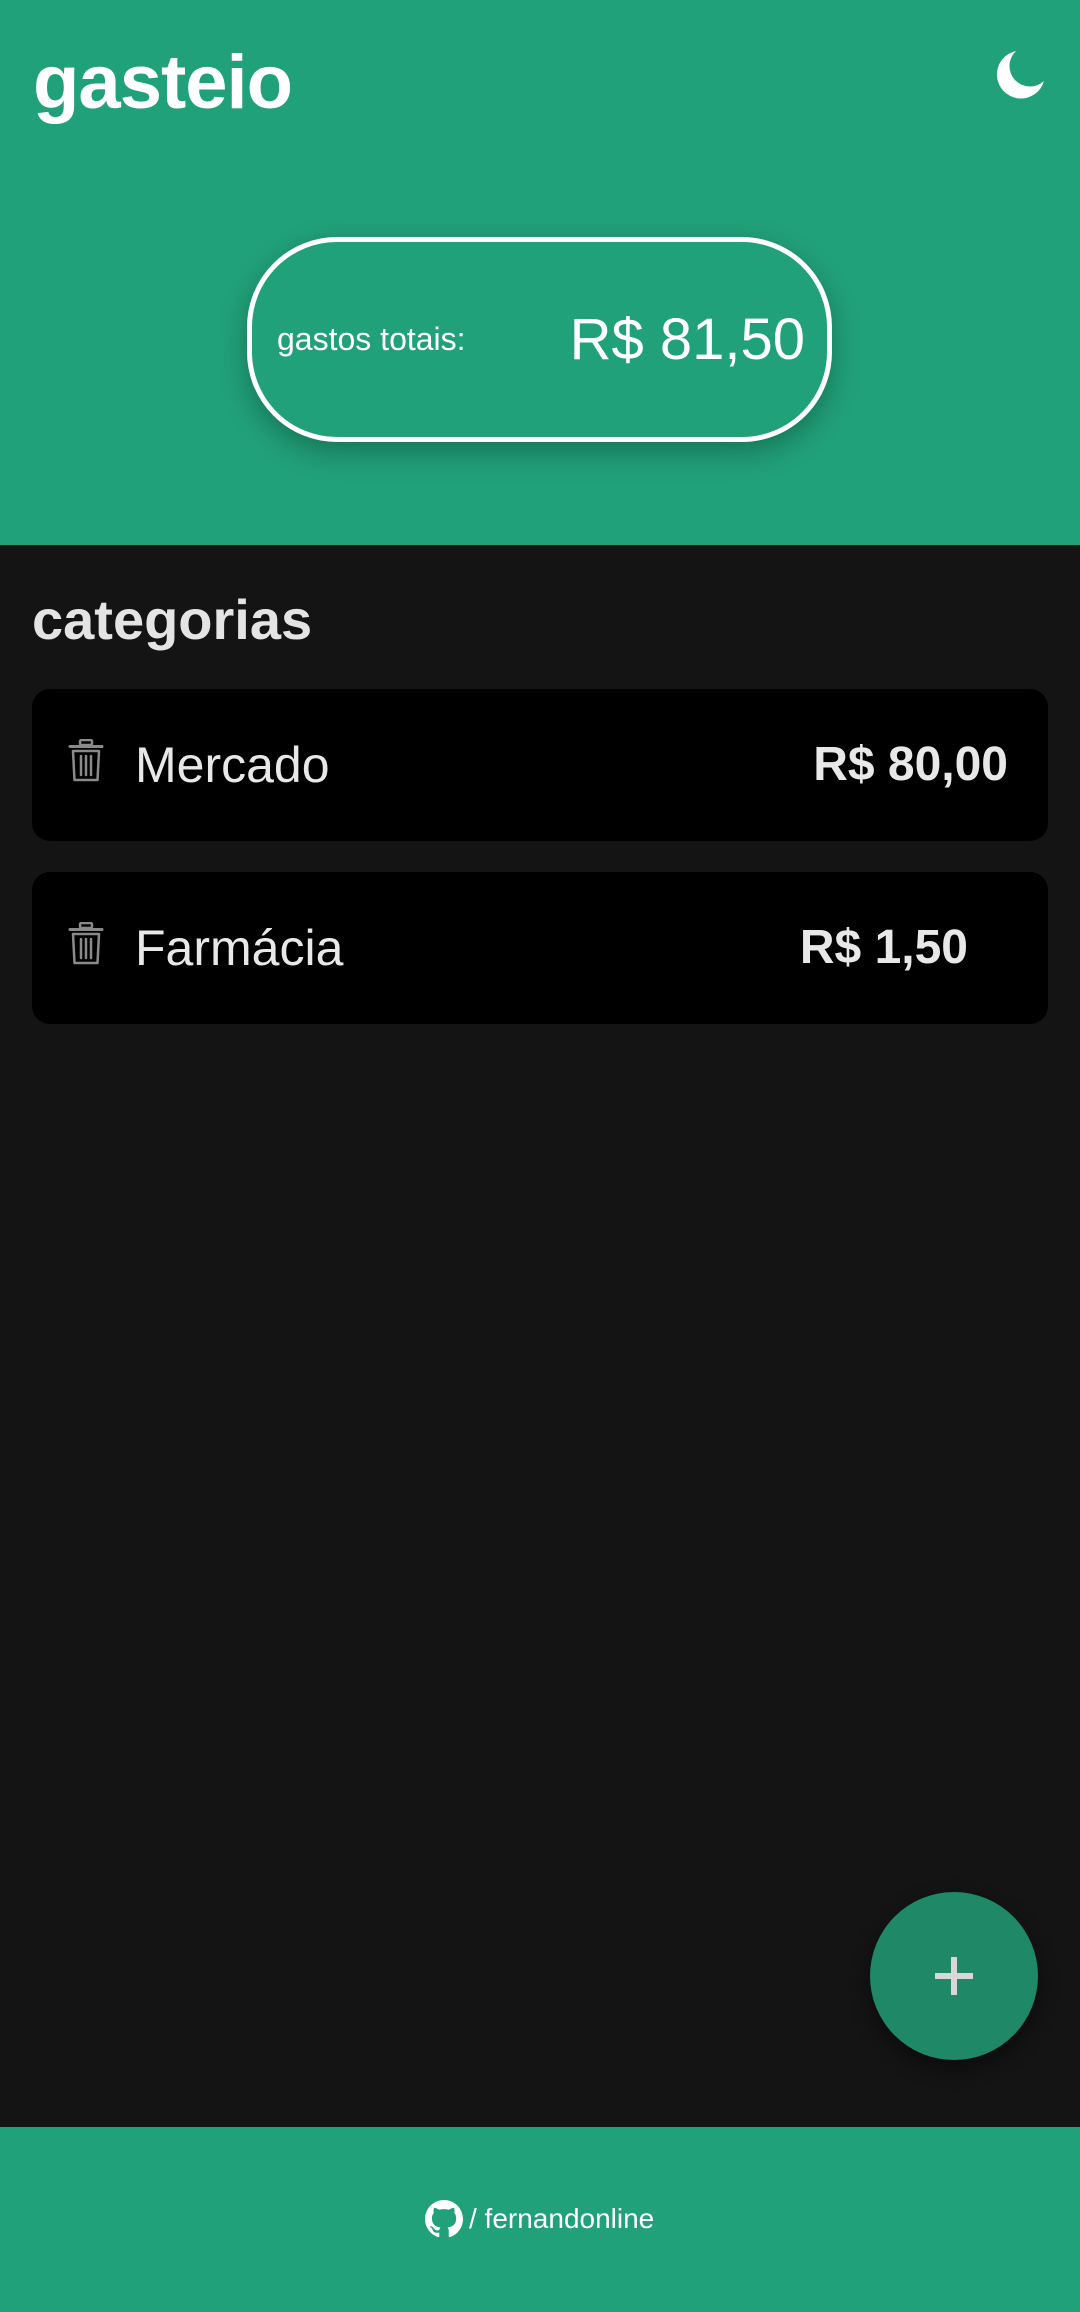 The image size is (1080, 2312). I want to click on category-item: Mercado R$ 80,00, so click(540, 765).